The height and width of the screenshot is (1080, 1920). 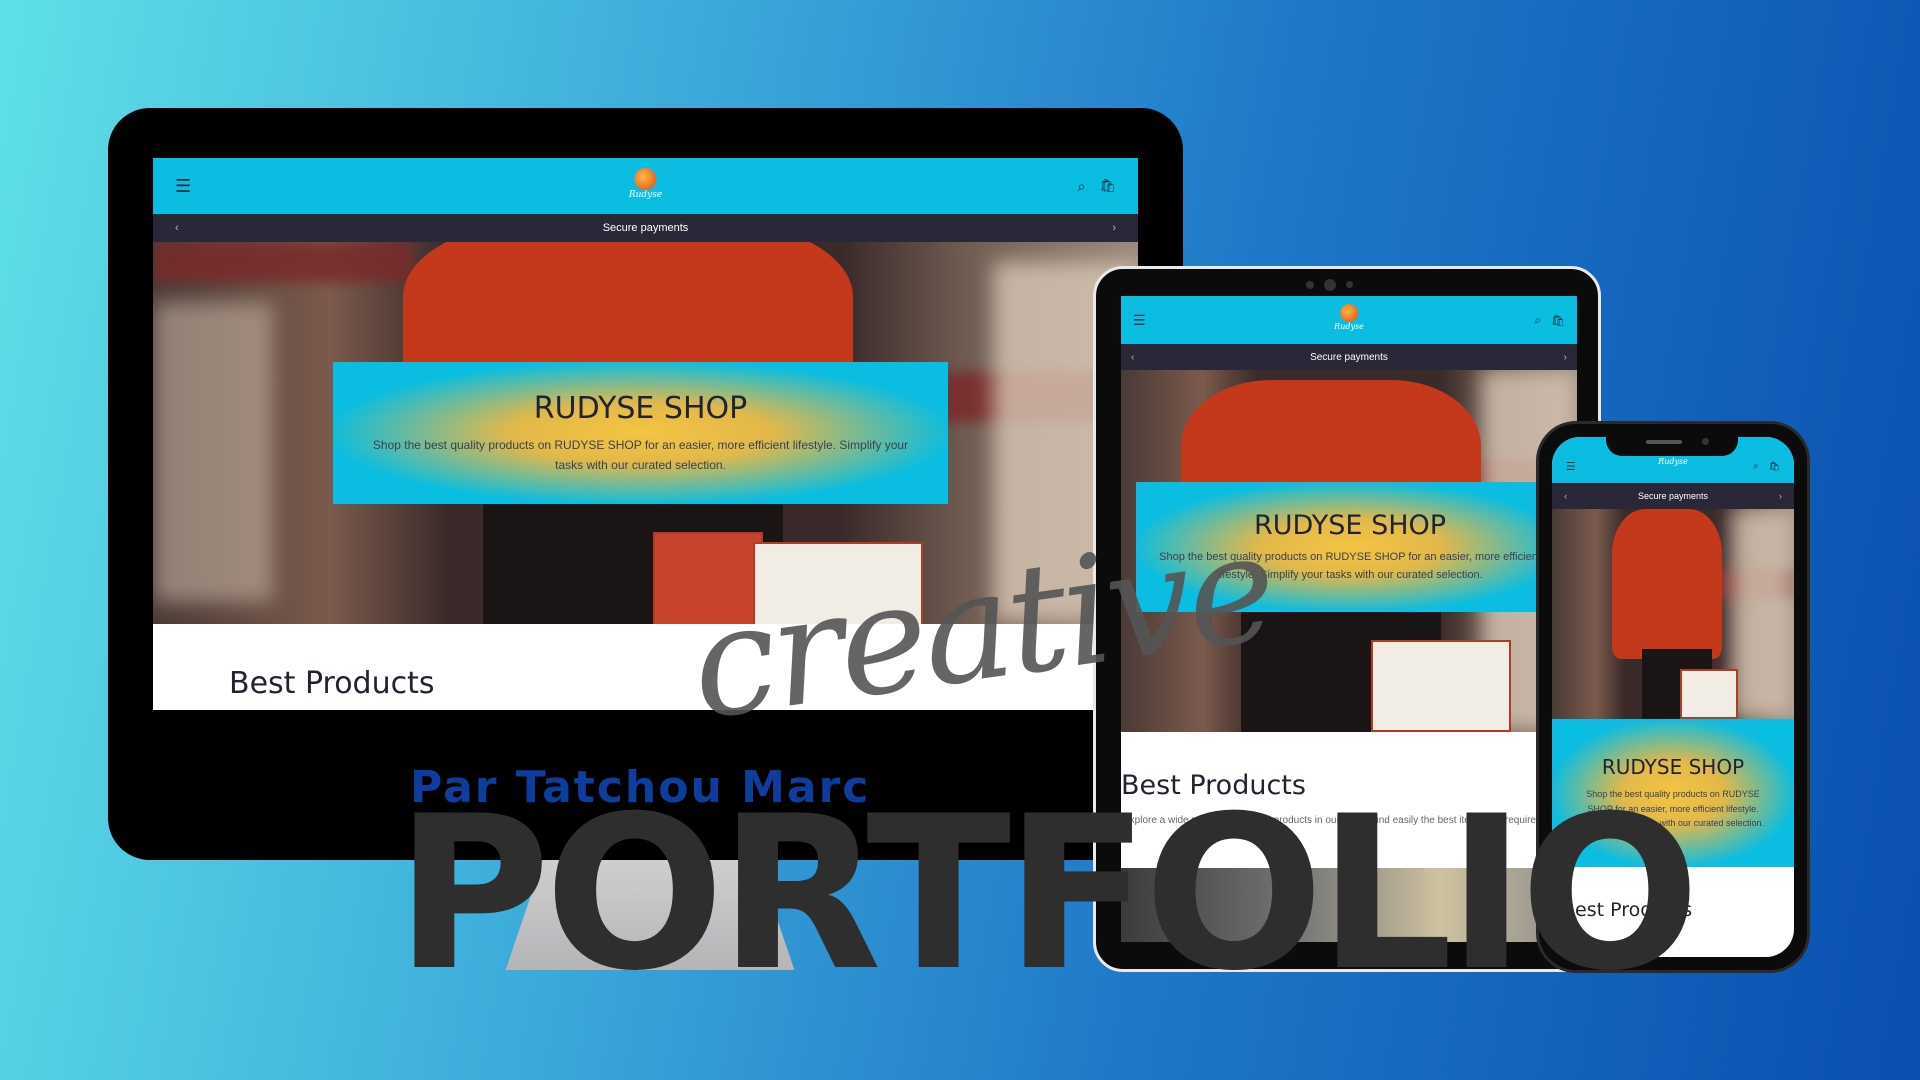 I want to click on phone-notch, so click(x=1672, y=444).